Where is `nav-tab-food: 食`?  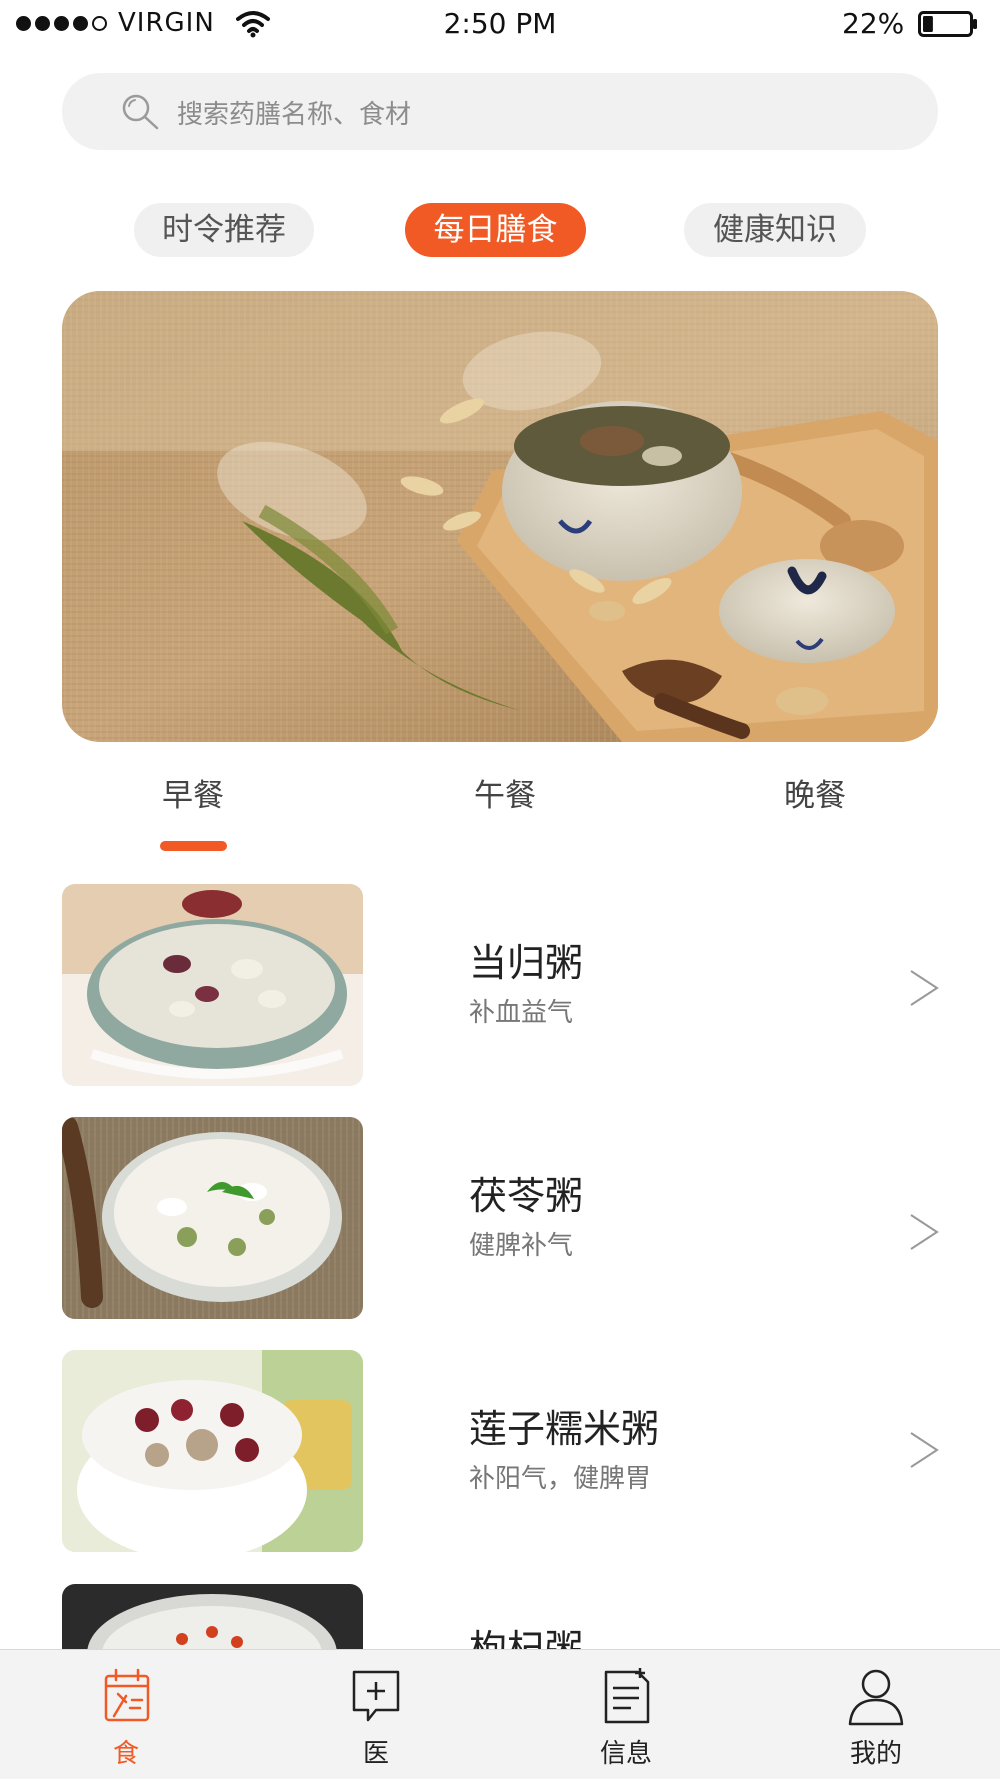 nav-tab-food: 食 is located at coordinates (126, 1714).